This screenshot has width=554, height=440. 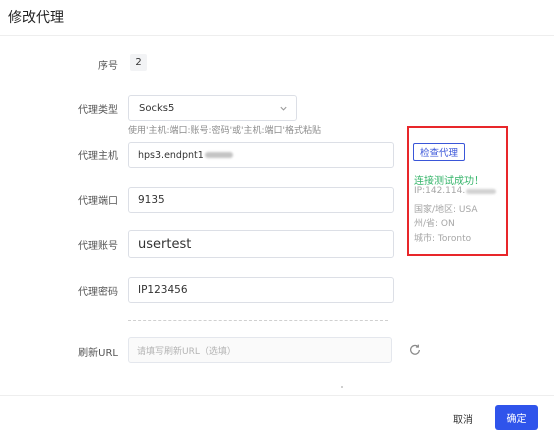 I want to click on account-input: usertest, so click(x=261, y=244).